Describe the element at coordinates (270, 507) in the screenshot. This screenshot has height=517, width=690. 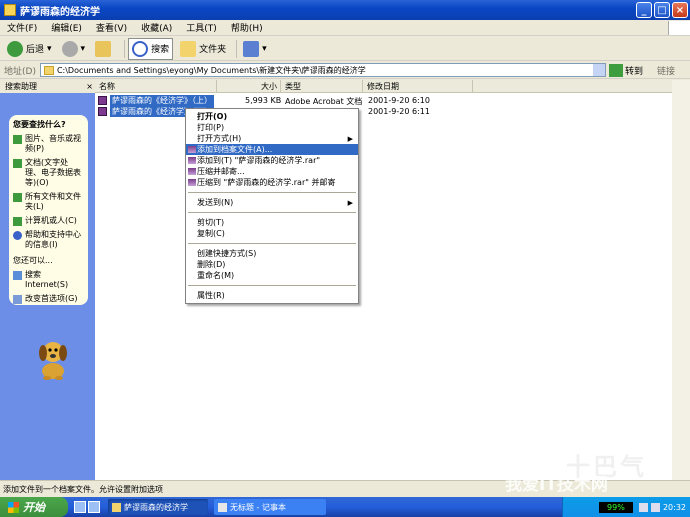
I see `task-notepad: 无标题 - 记事本` at that location.